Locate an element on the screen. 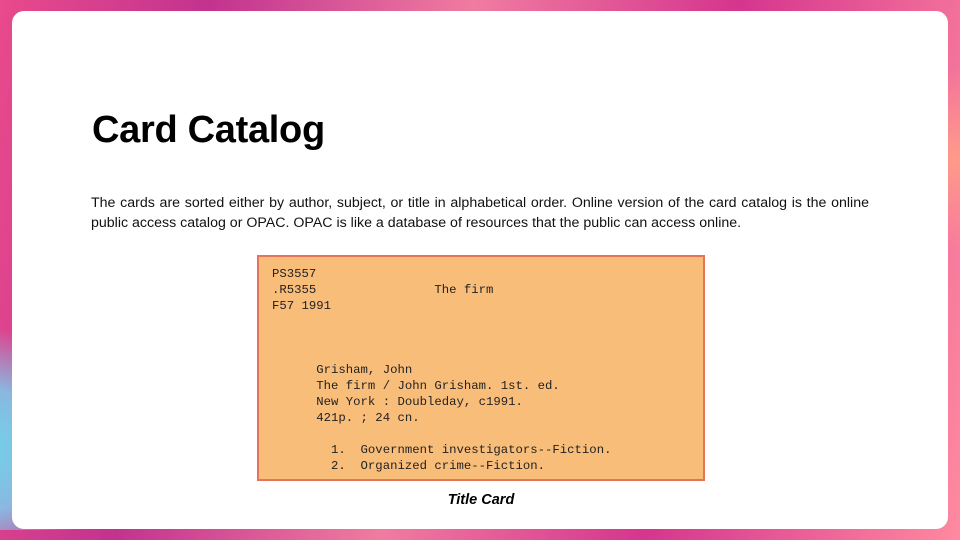 The height and width of the screenshot is (540, 960). slide-title: Card Catalog is located at coordinates (208, 130).